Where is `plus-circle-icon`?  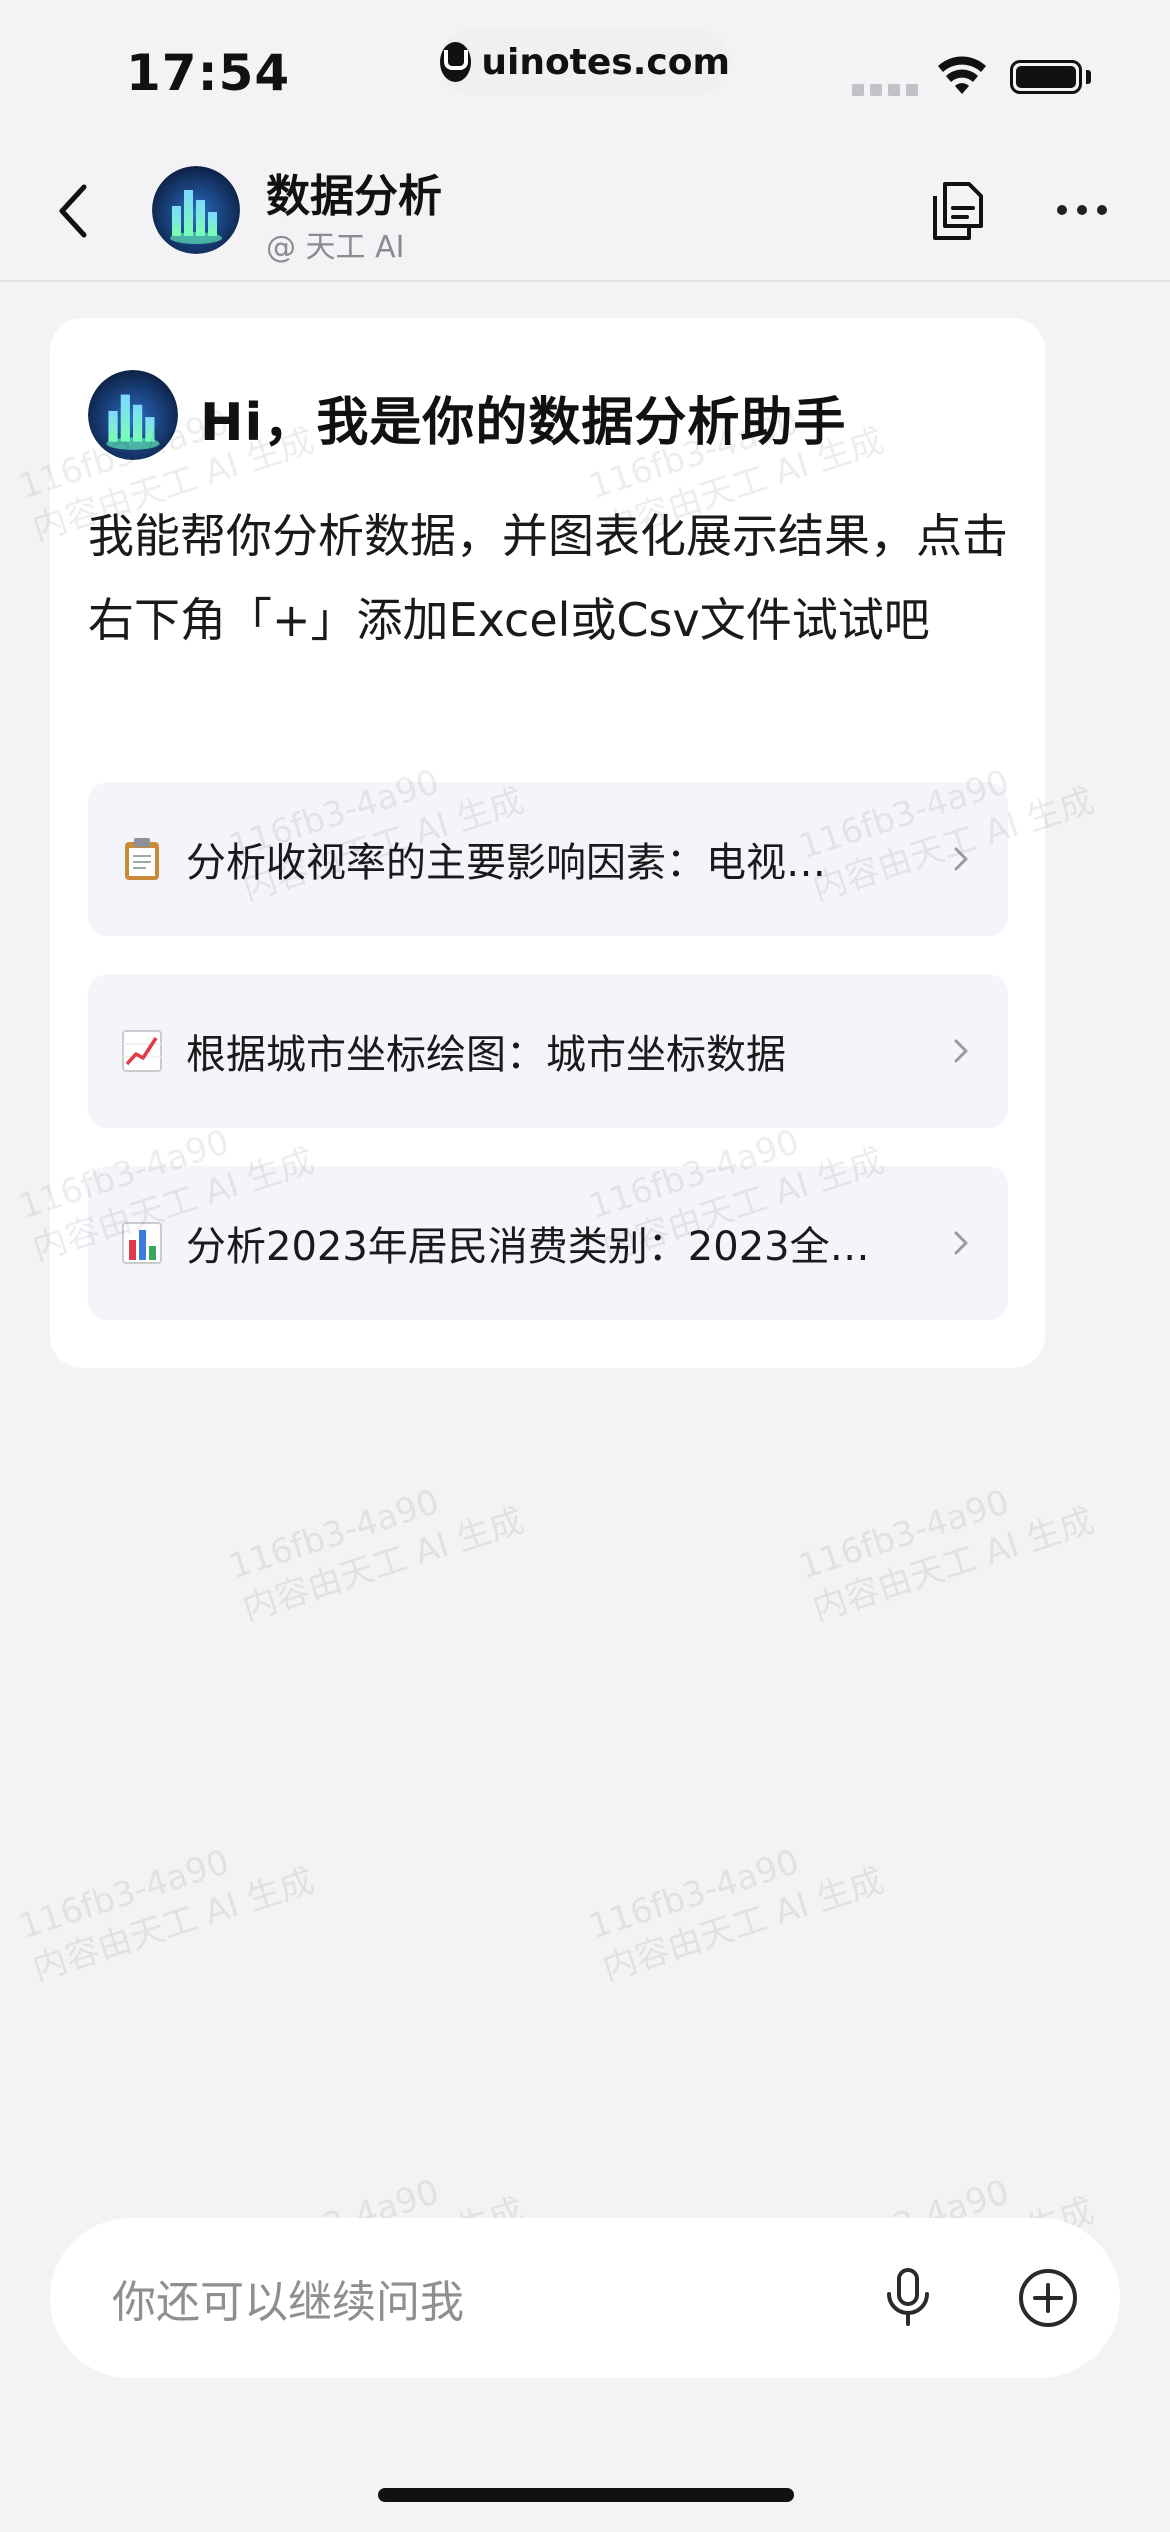
plus-circle-icon is located at coordinates (1048, 2298).